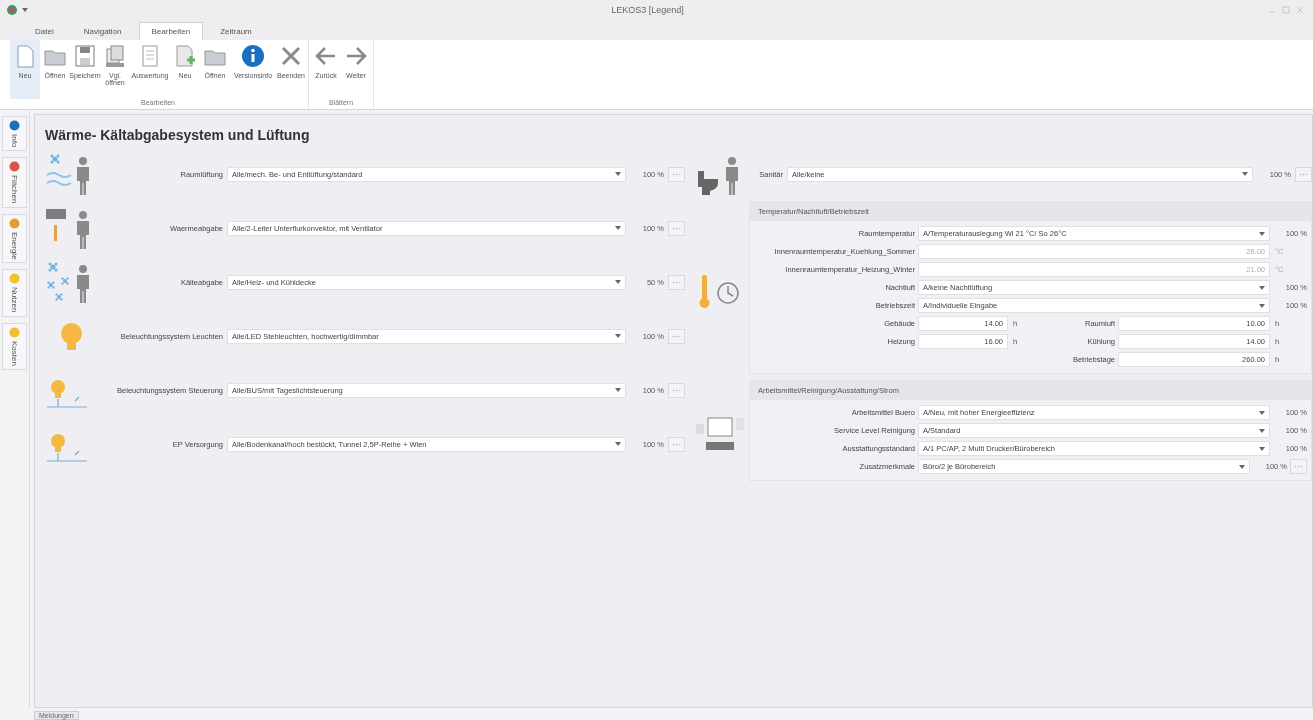 Image resolution: width=1313 pixels, height=720 pixels. I want to click on side-tab: Energie, so click(14, 238).